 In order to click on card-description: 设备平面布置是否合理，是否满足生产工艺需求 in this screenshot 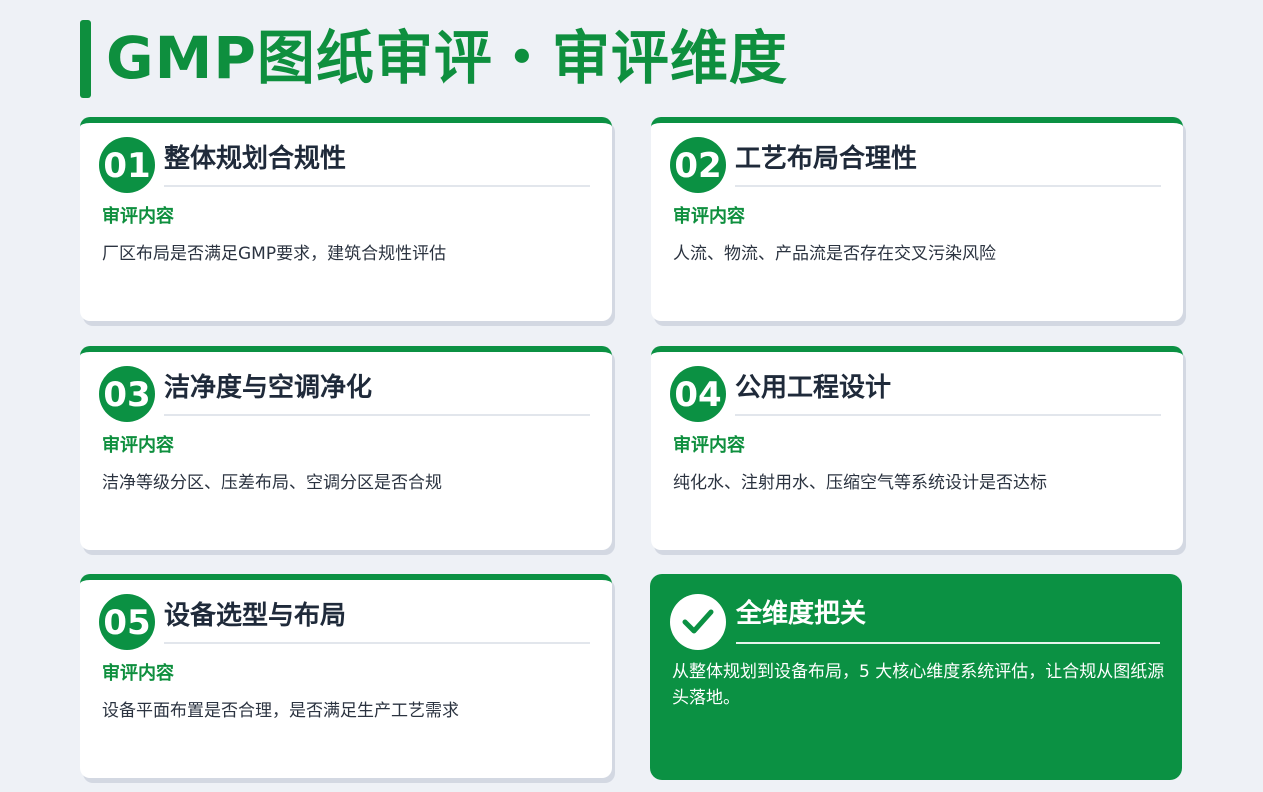, I will do `click(280, 711)`.